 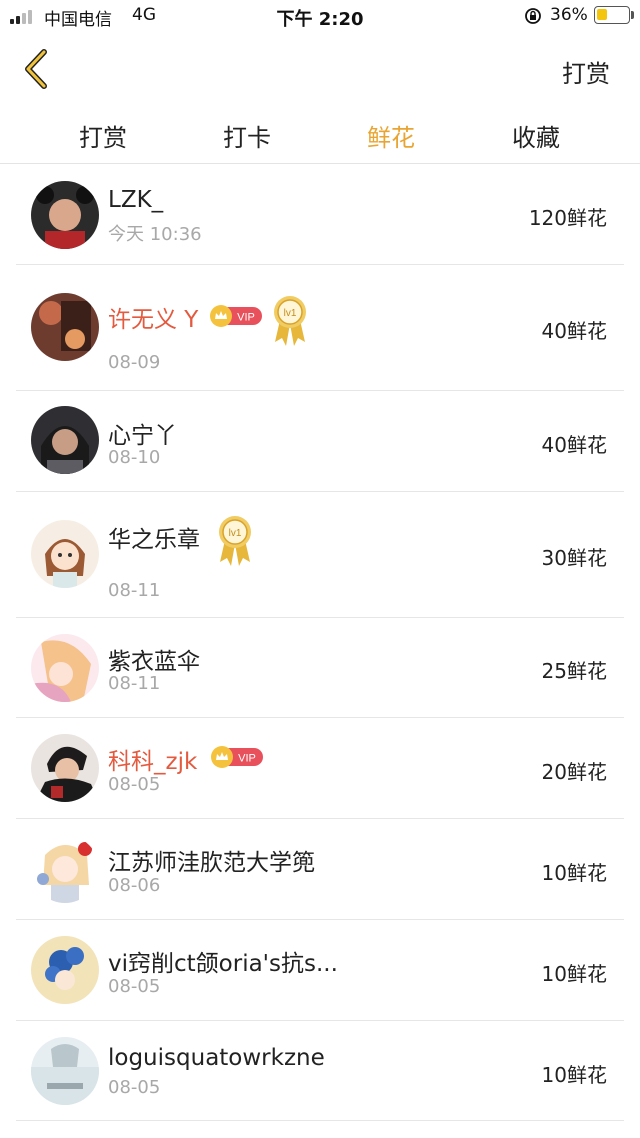 I want to click on list-item: 华之乐章 lv1 08-11 30鲜花, so click(x=320, y=555).